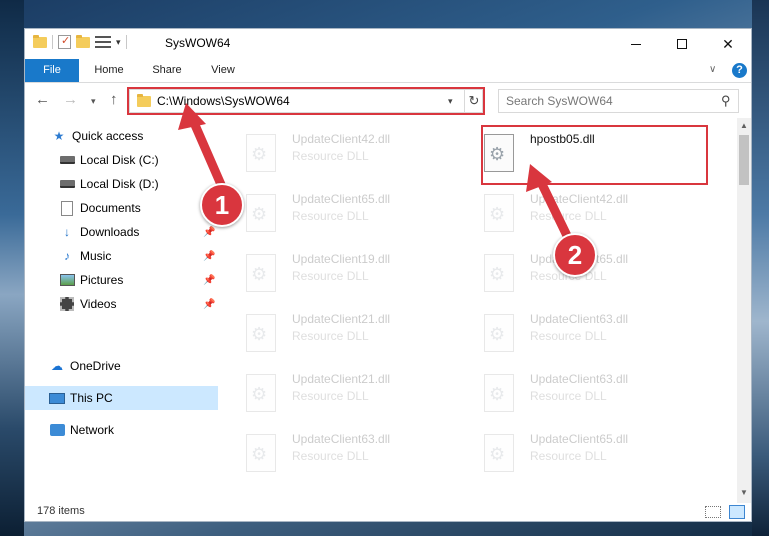  Describe the element at coordinates (377, 177) in the screenshot. I see `annotation-arrows` at that location.